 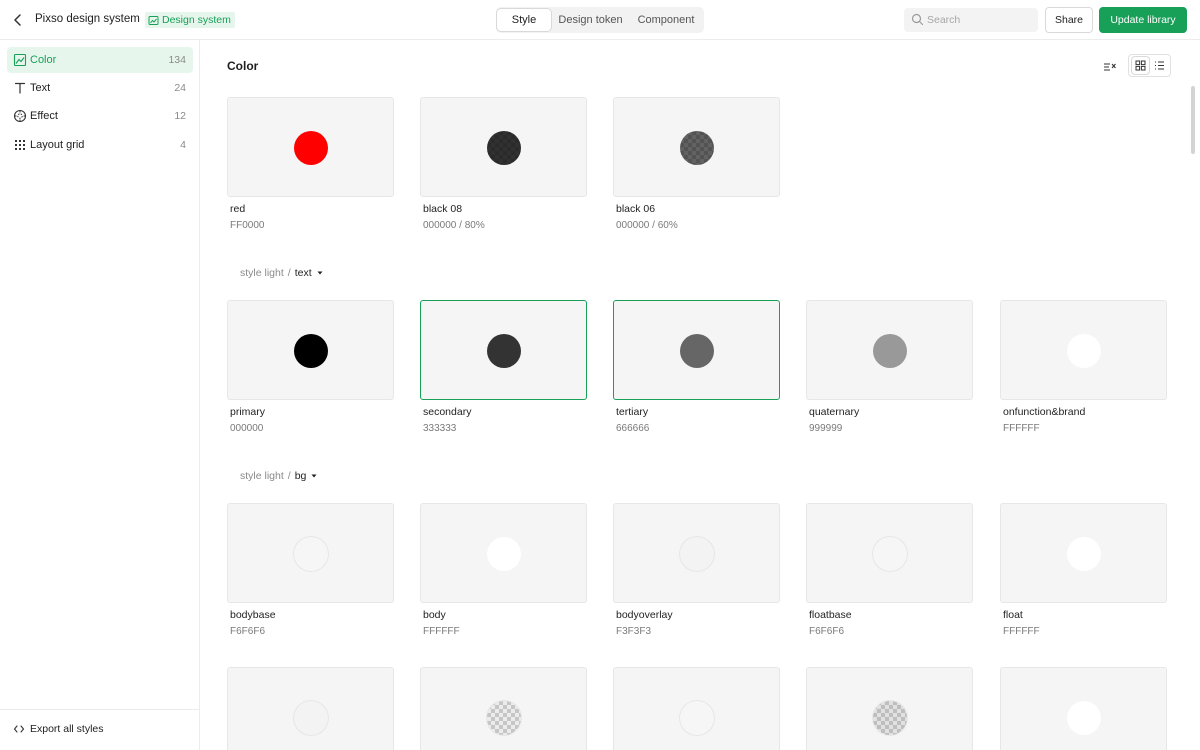 I want to click on color-value: 000000 / 60%, so click(x=647, y=225).